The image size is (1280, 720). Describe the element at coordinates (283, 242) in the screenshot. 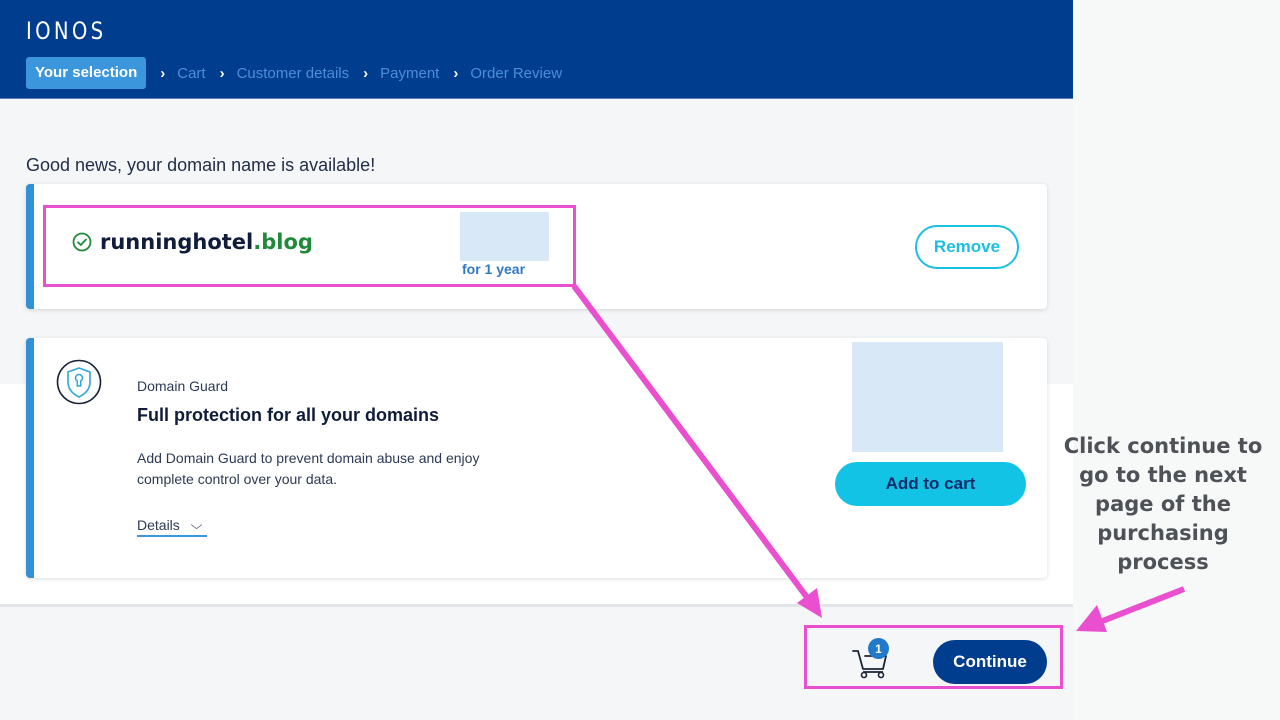

I see `domain-tld: .blog` at that location.